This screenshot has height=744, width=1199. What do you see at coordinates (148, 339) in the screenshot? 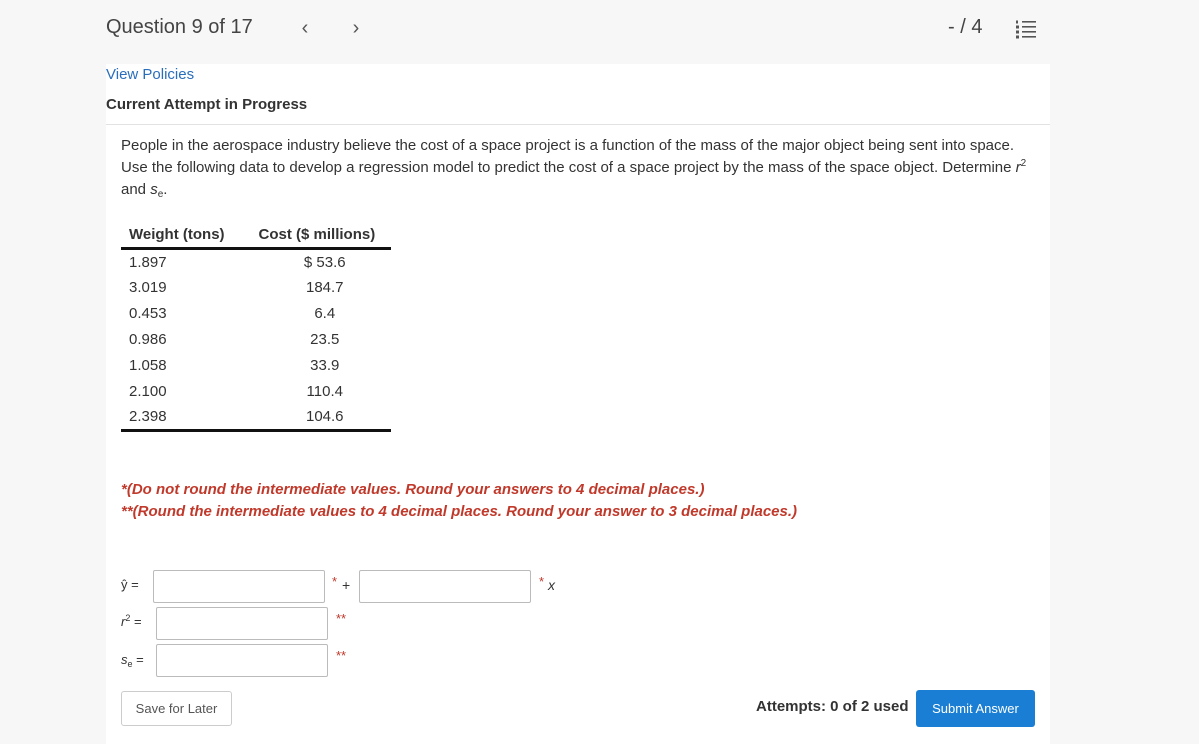
I see `weight-cell: 0.986` at bounding box center [148, 339].